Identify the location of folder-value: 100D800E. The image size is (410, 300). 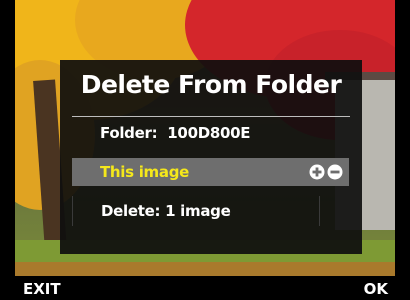
(209, 133).